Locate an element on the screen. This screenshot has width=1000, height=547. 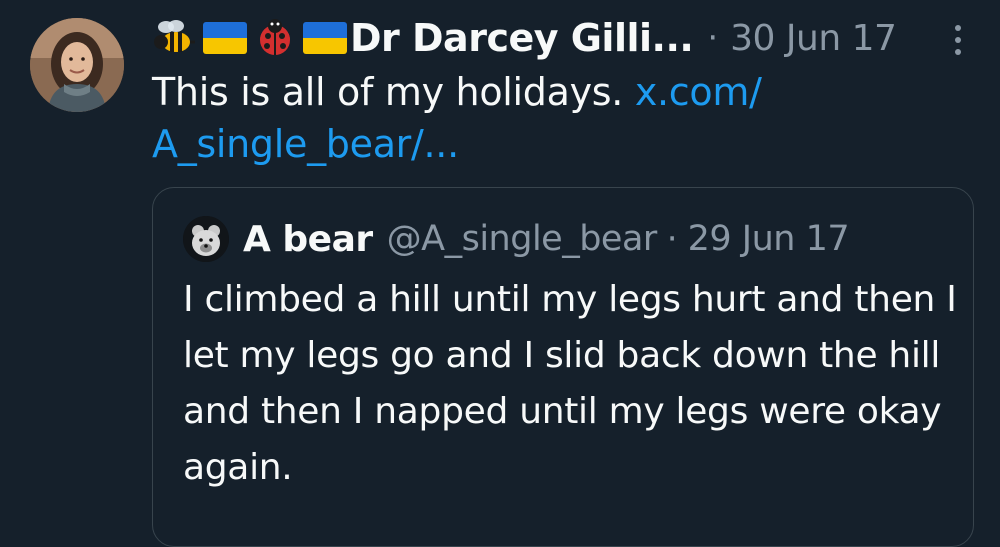
quoted-tweet-header: A bear @A_single_bear · 29 Jun 17 is located at coordinates (516, 239).